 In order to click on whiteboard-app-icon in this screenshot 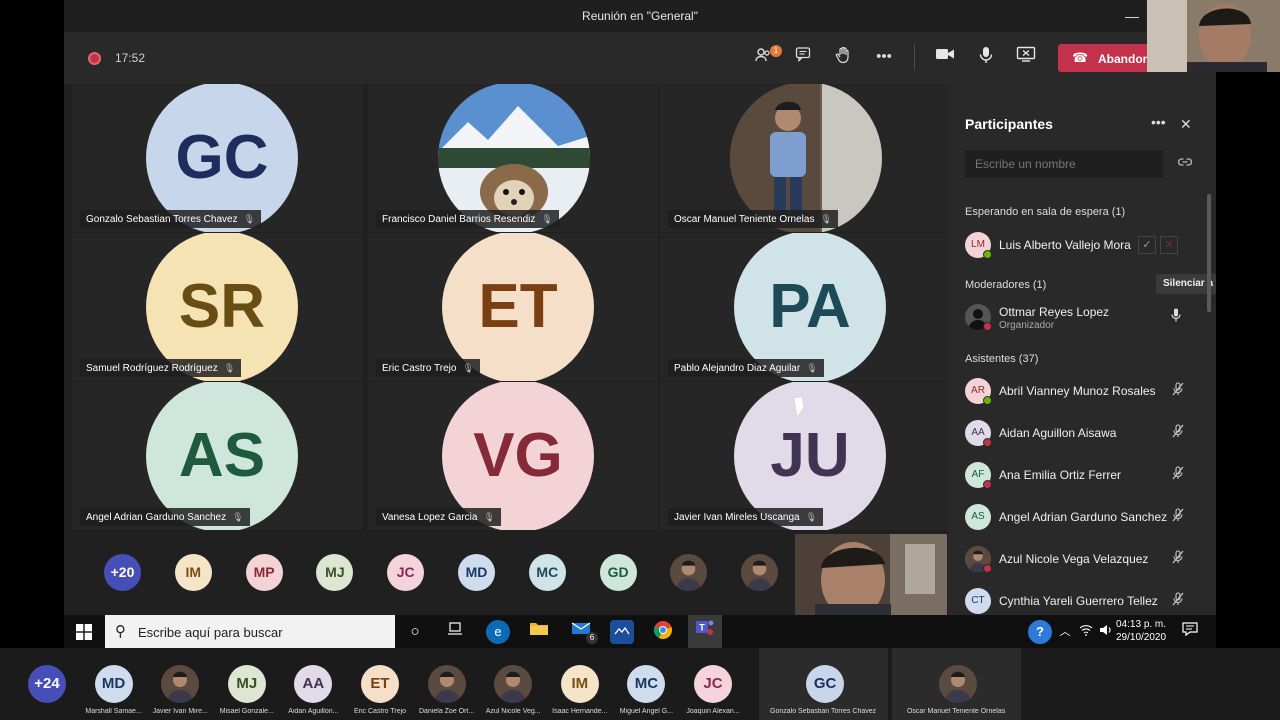, I will do `click(622, 632)`.